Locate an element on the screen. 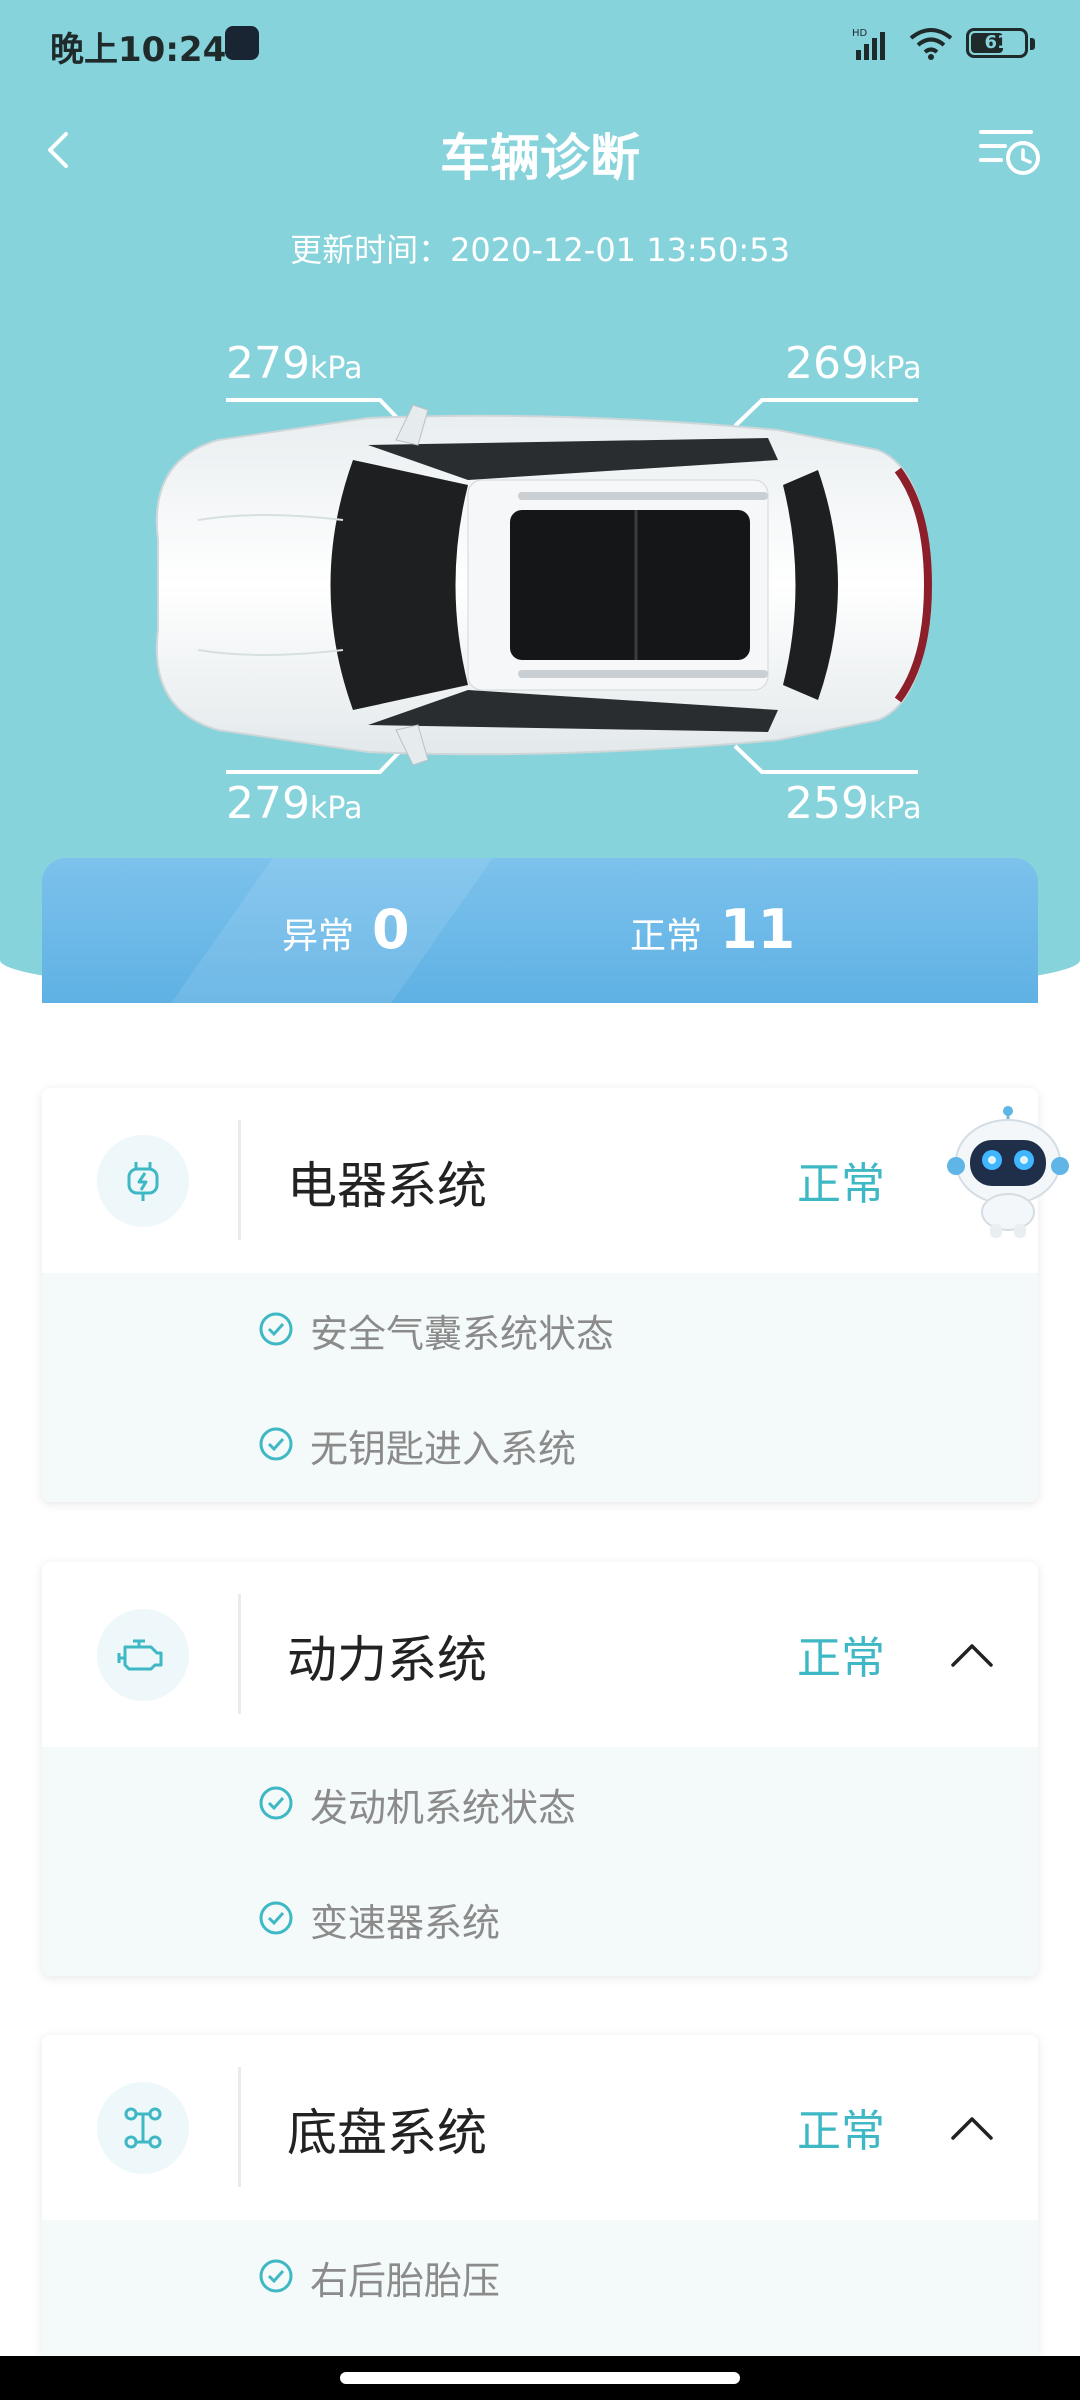 The image size is (1080, 2400). home-indicator is located at coordinates (540, 2378).